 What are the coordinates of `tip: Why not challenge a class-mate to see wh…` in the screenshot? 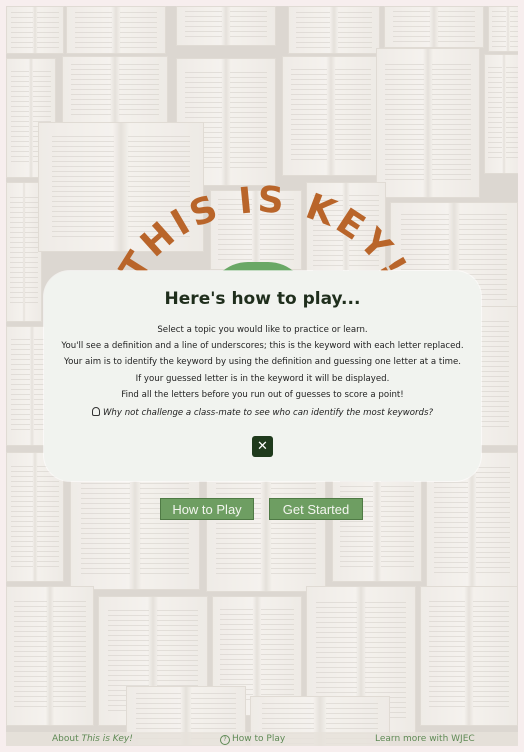 It's located at (262, 412).